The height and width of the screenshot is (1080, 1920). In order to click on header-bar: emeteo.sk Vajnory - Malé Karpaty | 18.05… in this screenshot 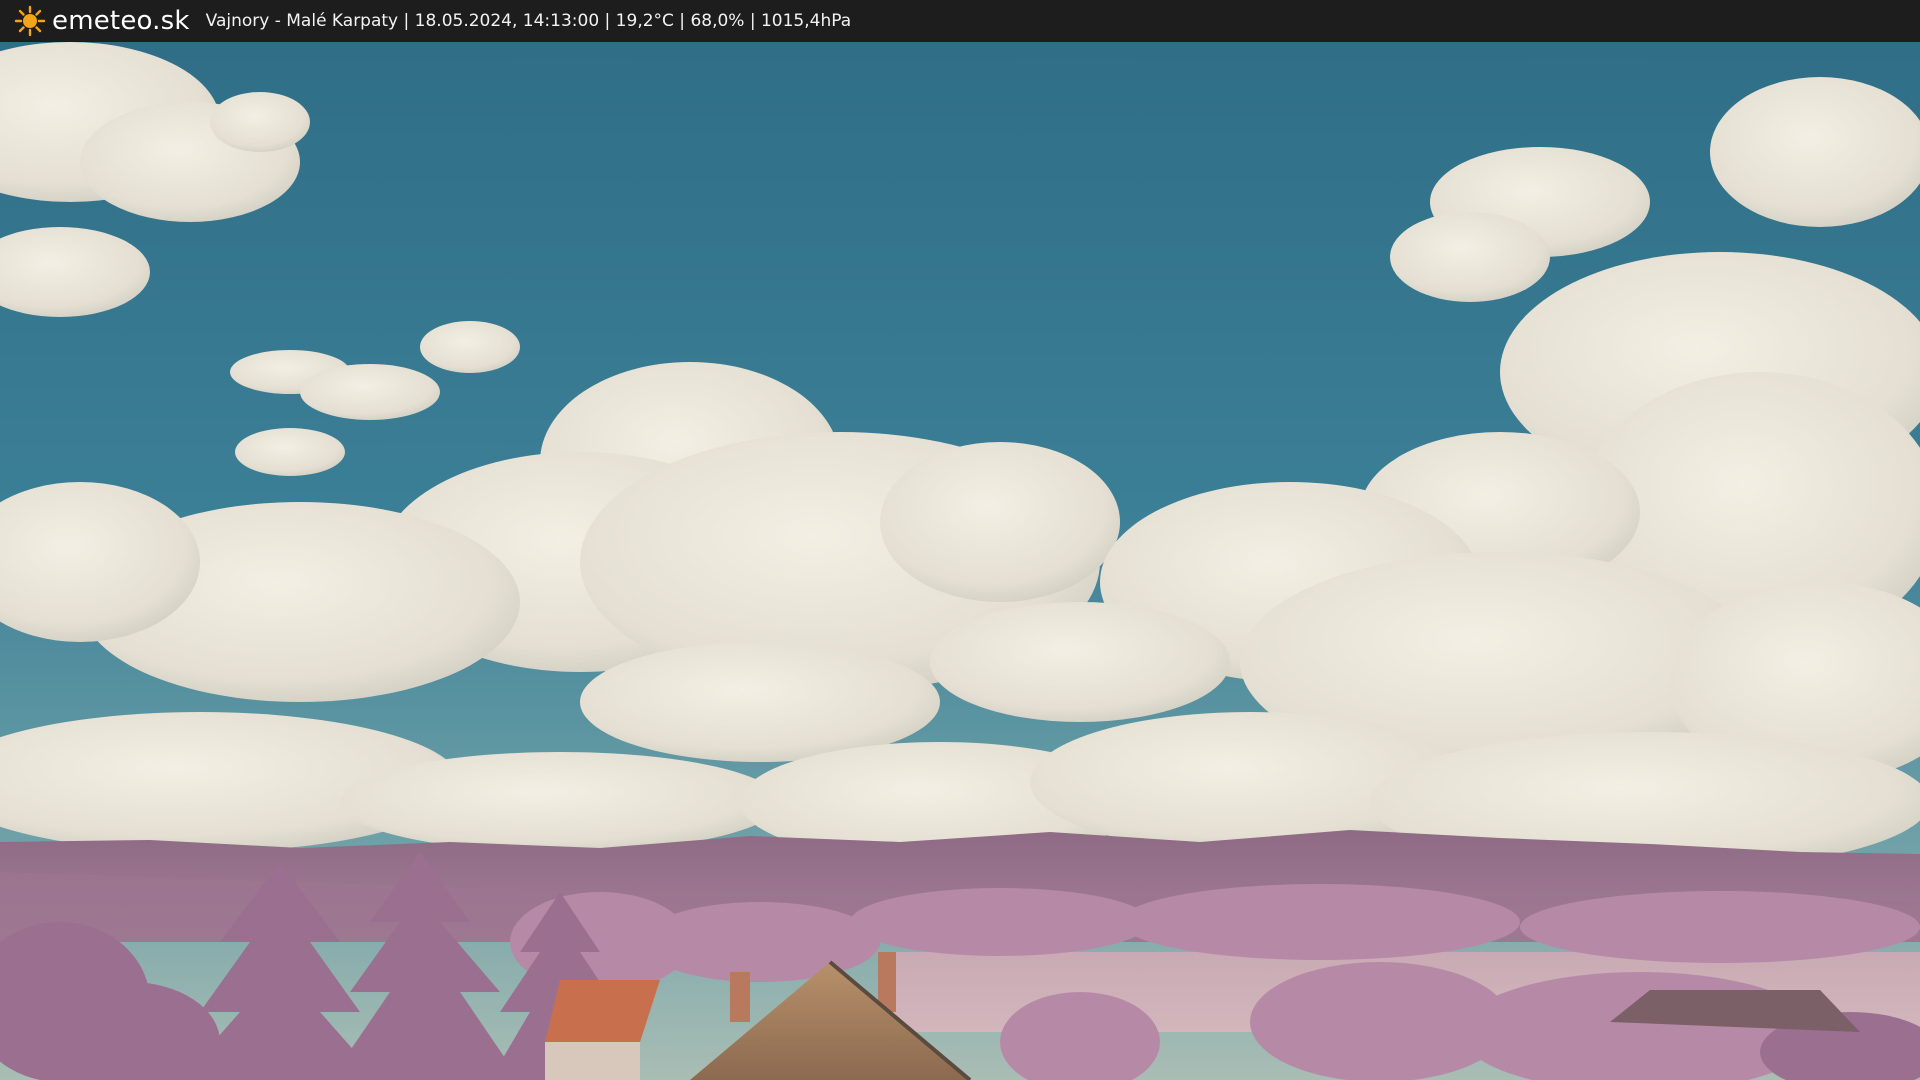, I will do `click(960, 21)`.